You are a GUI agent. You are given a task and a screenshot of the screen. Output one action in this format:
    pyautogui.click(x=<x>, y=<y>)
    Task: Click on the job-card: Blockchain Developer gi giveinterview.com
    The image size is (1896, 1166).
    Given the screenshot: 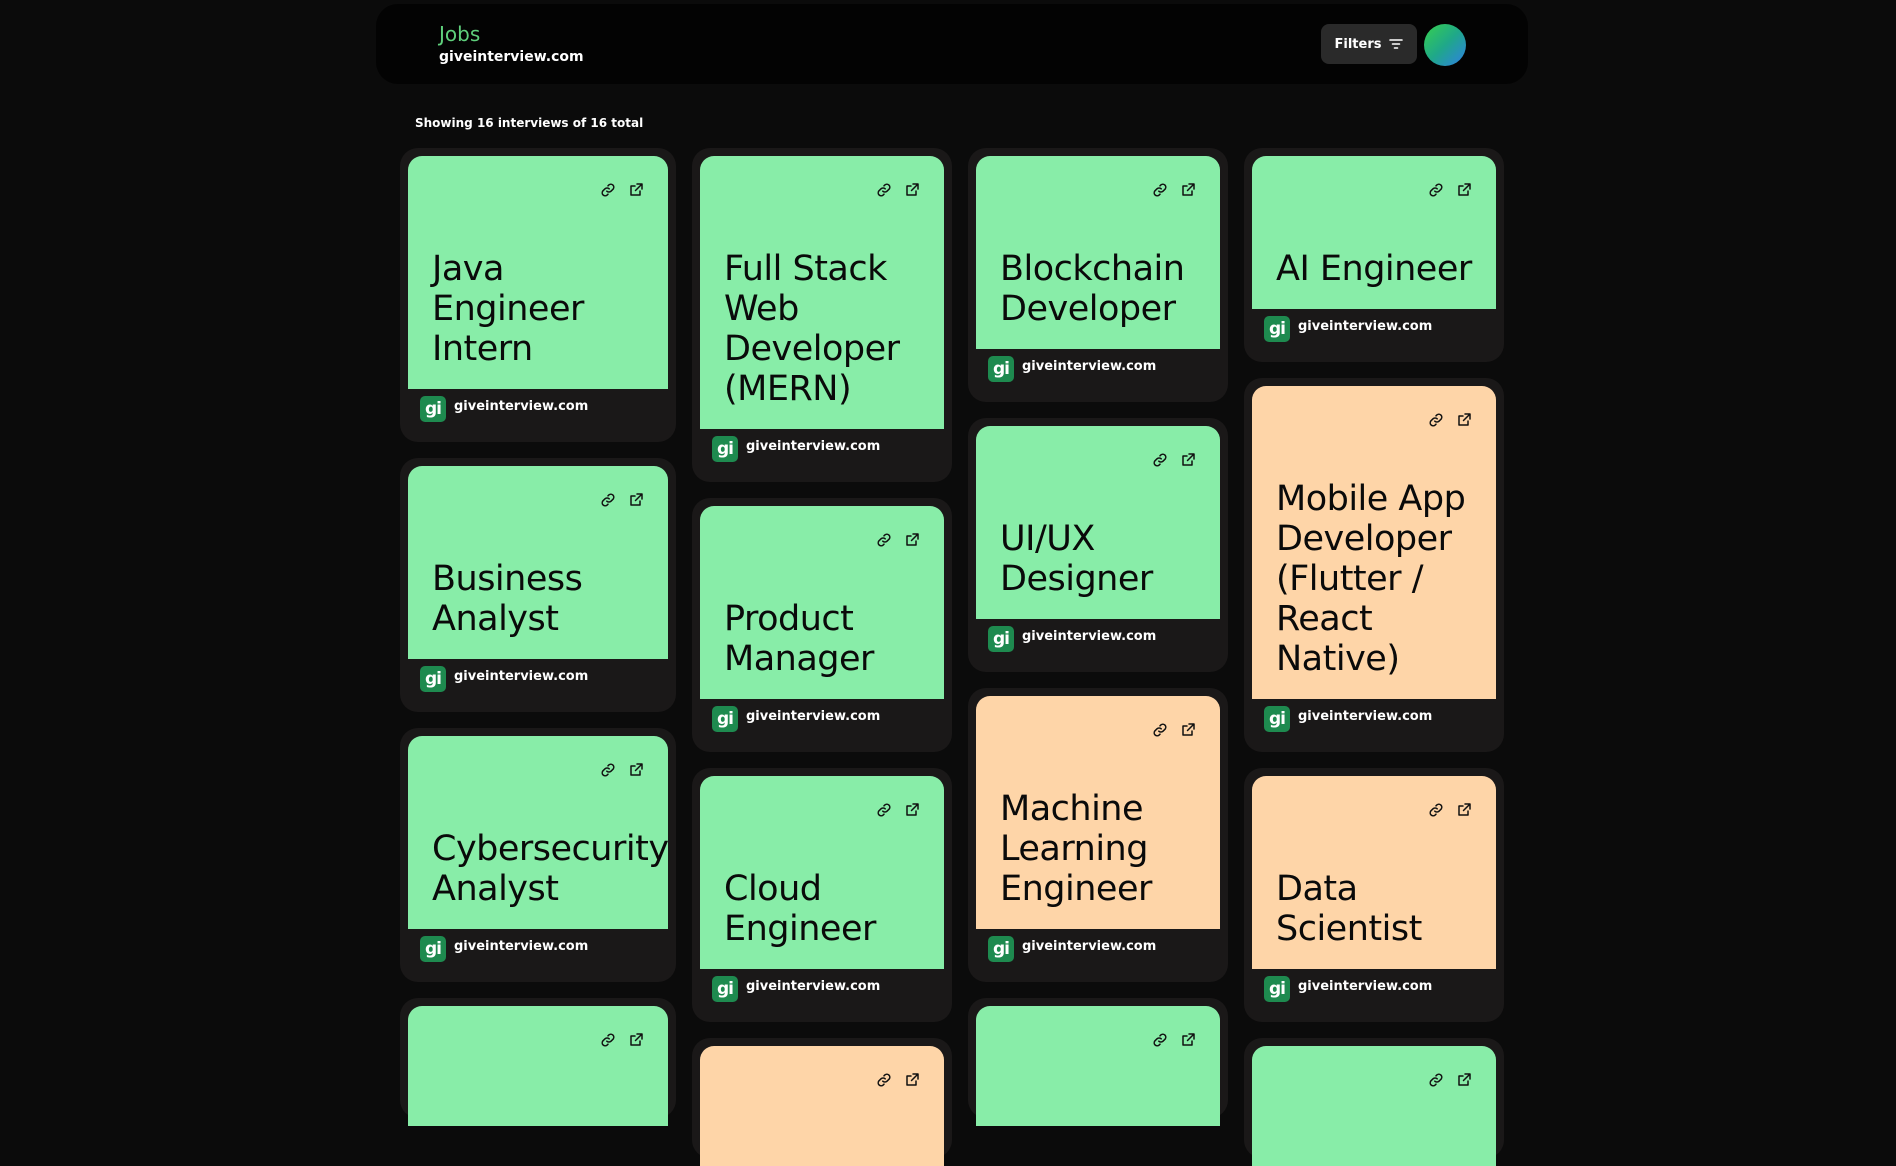 What is the action you would take?
    pyautogui.click(x=1098, y=275)
    